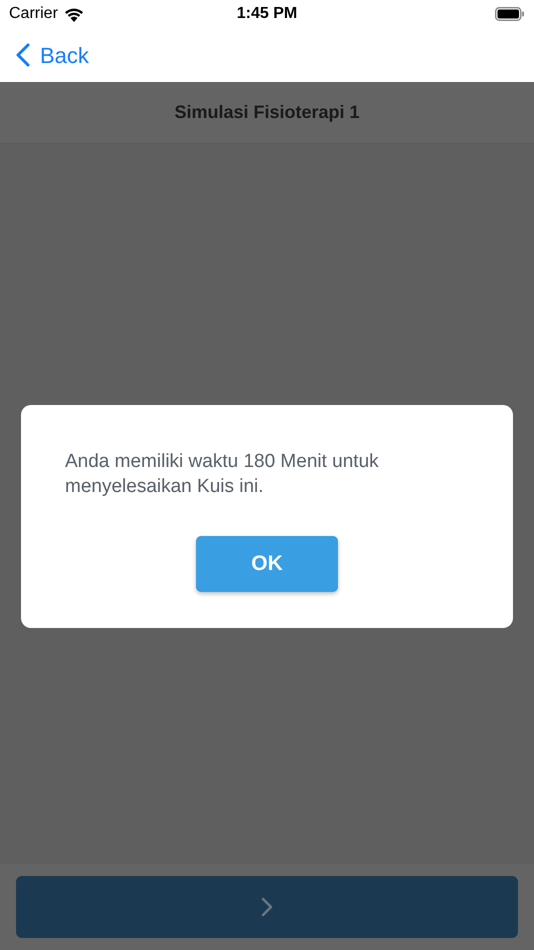 Image resolution: width=534 pixels, height=950 pixels. I want to click on dialog-message: Anda memiliki waktu 180 Menit untuk menyelesaikan Kuis ini., so click(222, 474).